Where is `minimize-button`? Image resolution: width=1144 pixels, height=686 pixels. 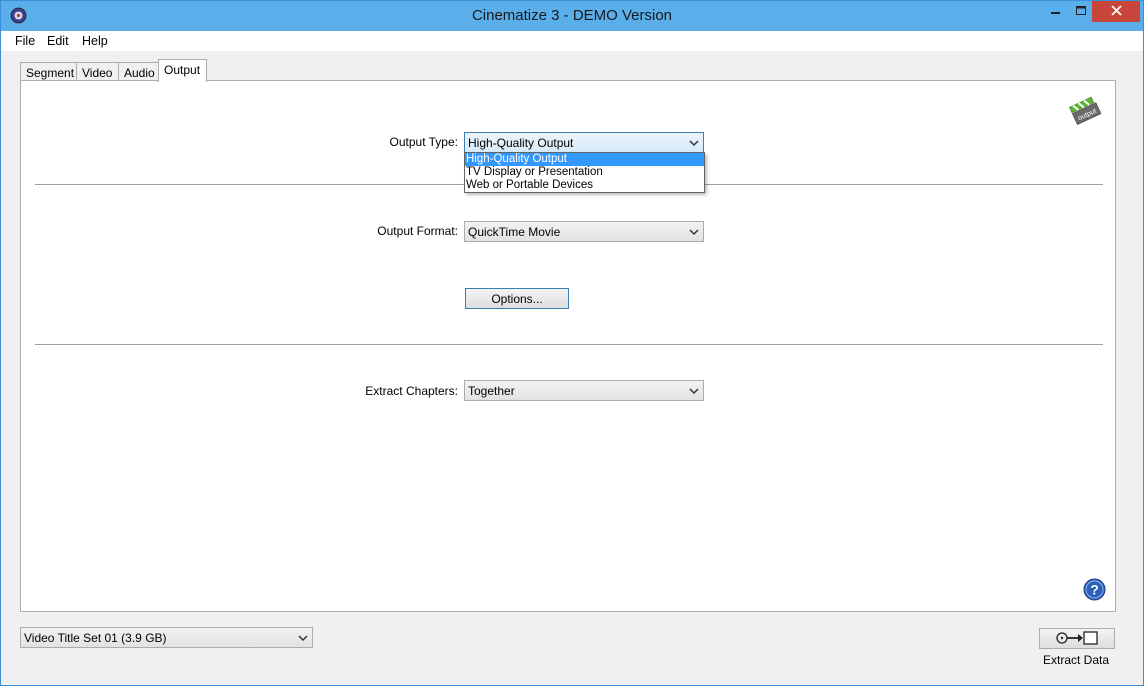
minimize-button is located at coordinates (1056, 12).